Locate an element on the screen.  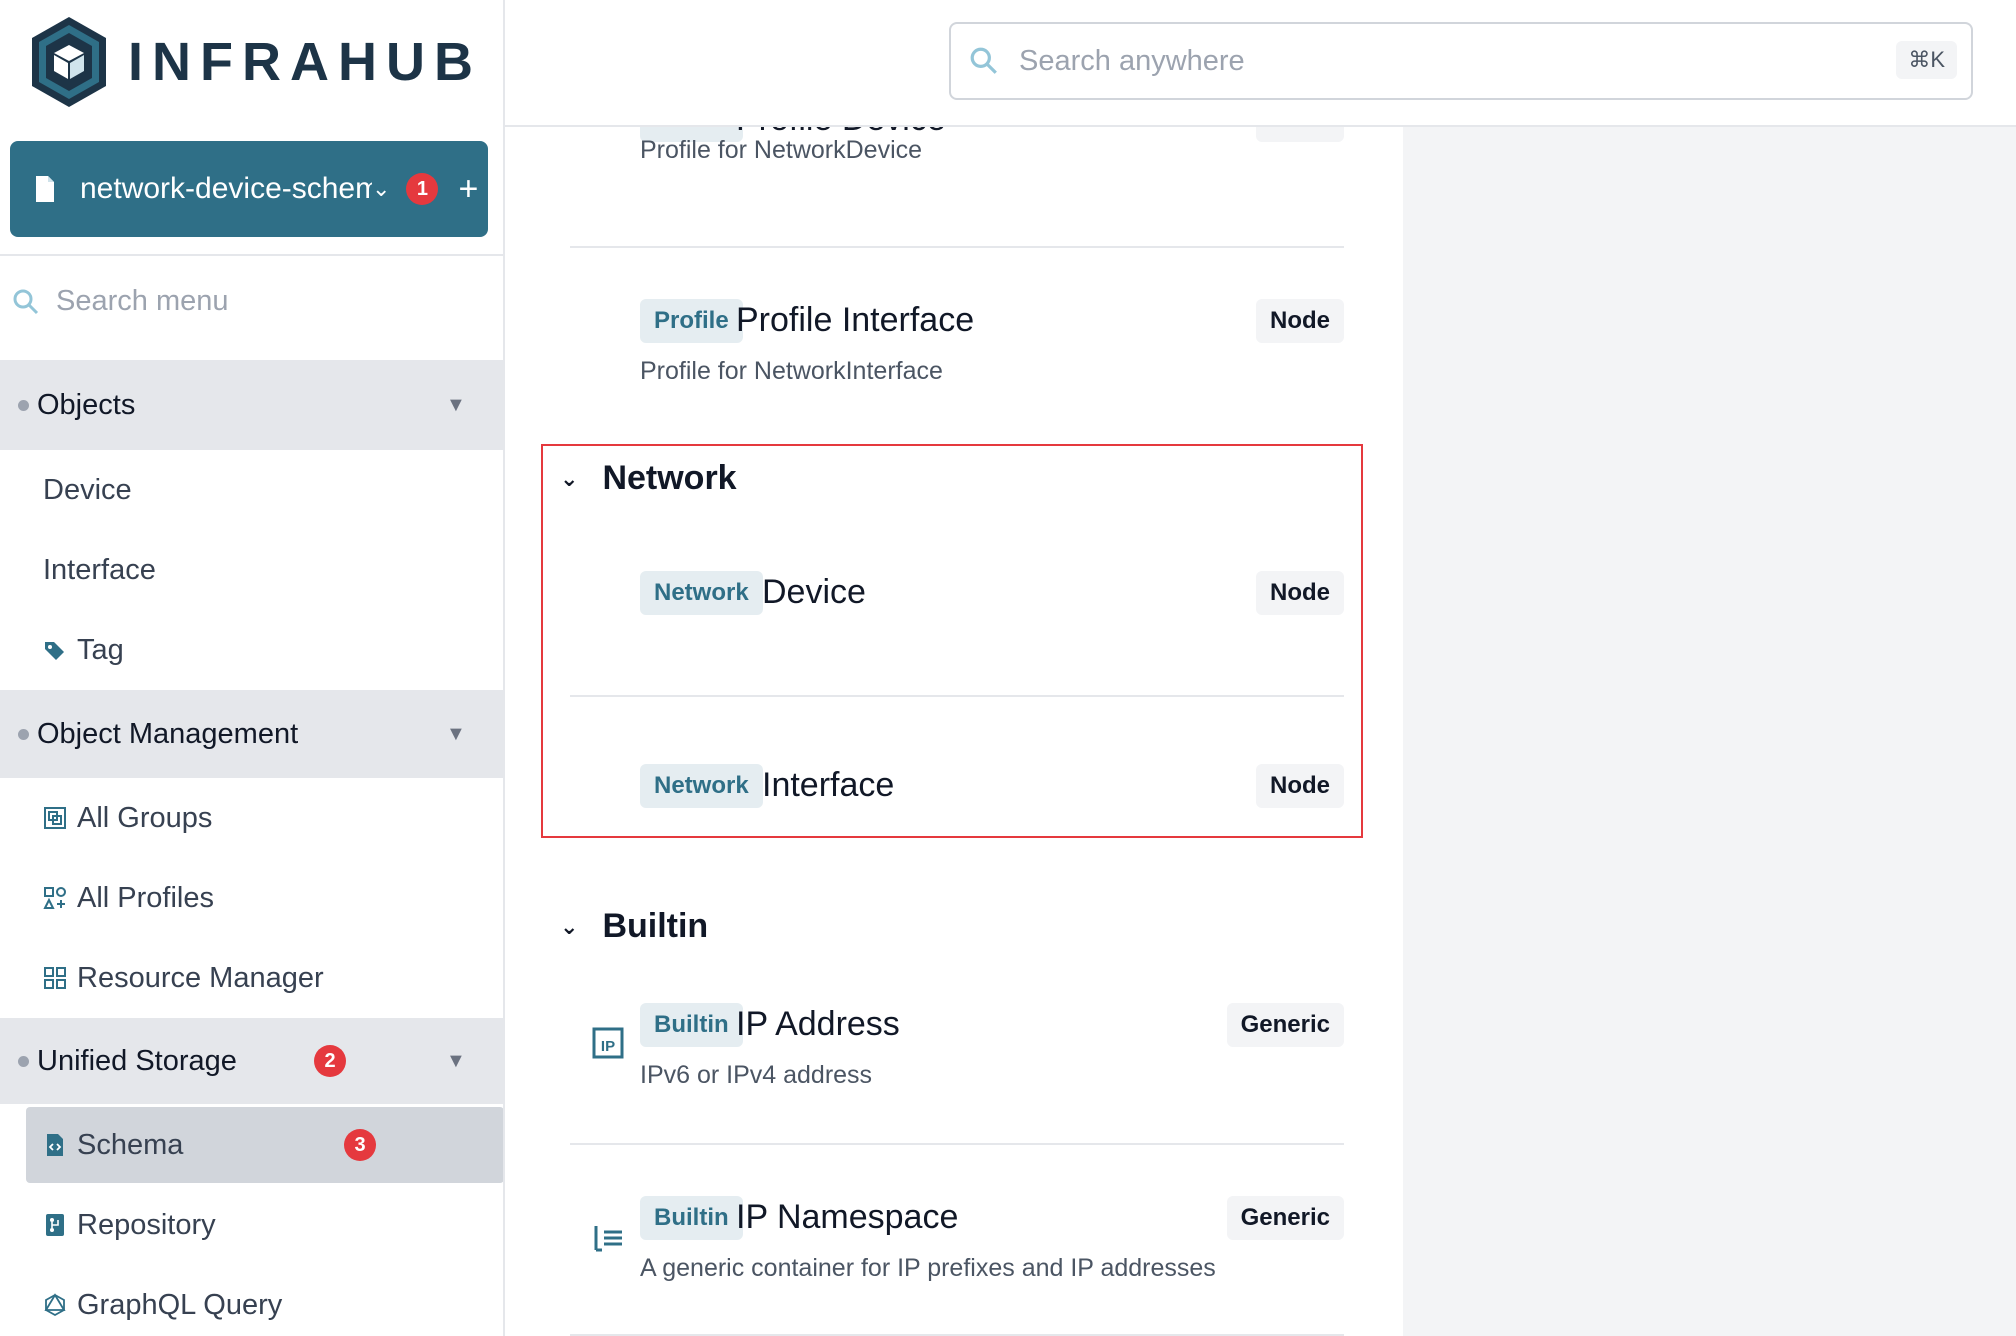
menu-group-label: Unified Storage is located at coordinates (137, 1060).